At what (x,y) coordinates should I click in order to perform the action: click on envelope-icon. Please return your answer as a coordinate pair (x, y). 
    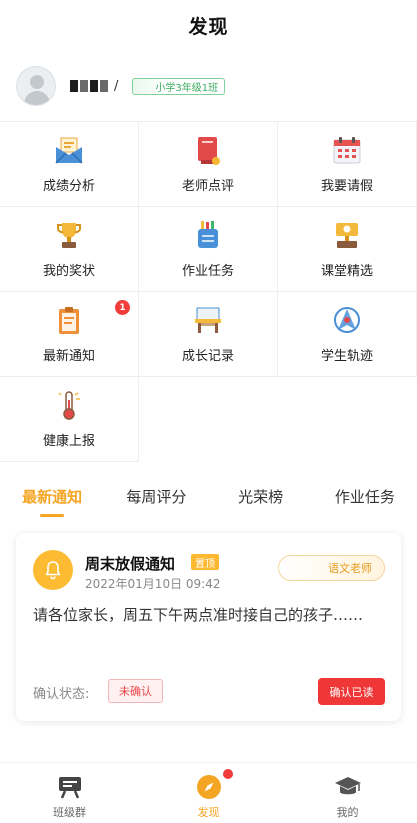
    Looking at the image, I should click on (69, 150).